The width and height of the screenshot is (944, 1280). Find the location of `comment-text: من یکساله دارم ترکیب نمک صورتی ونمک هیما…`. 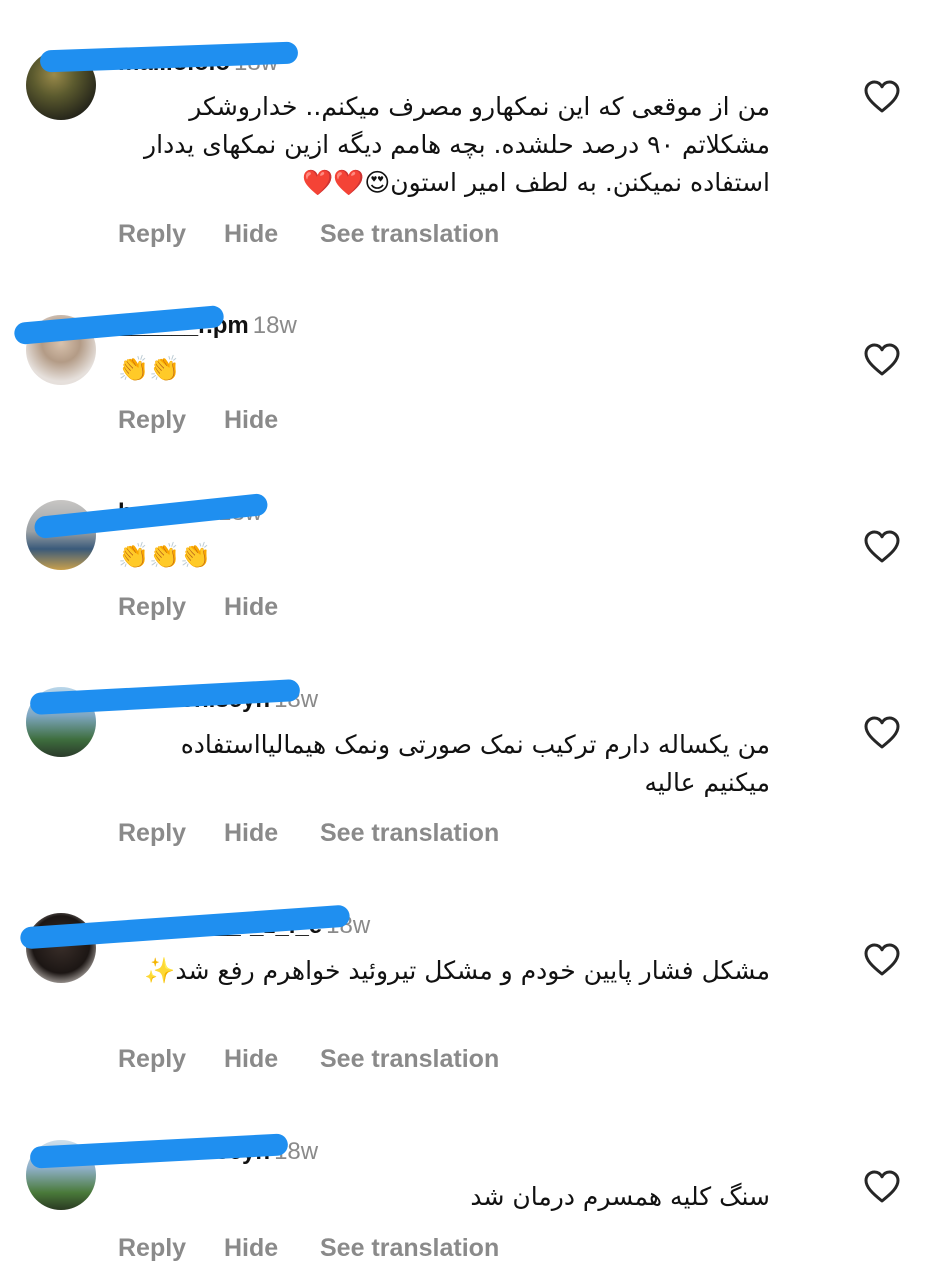

comment-text: من یکساله دارم ترکیب نمک صورتی ونمک هیما… is located at coordinates (475, 763).